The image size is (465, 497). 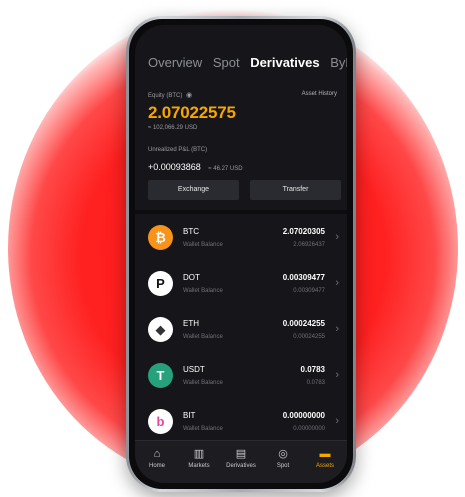 I want to click on coin-amount: 0.0783, so click(x=312, y=369).